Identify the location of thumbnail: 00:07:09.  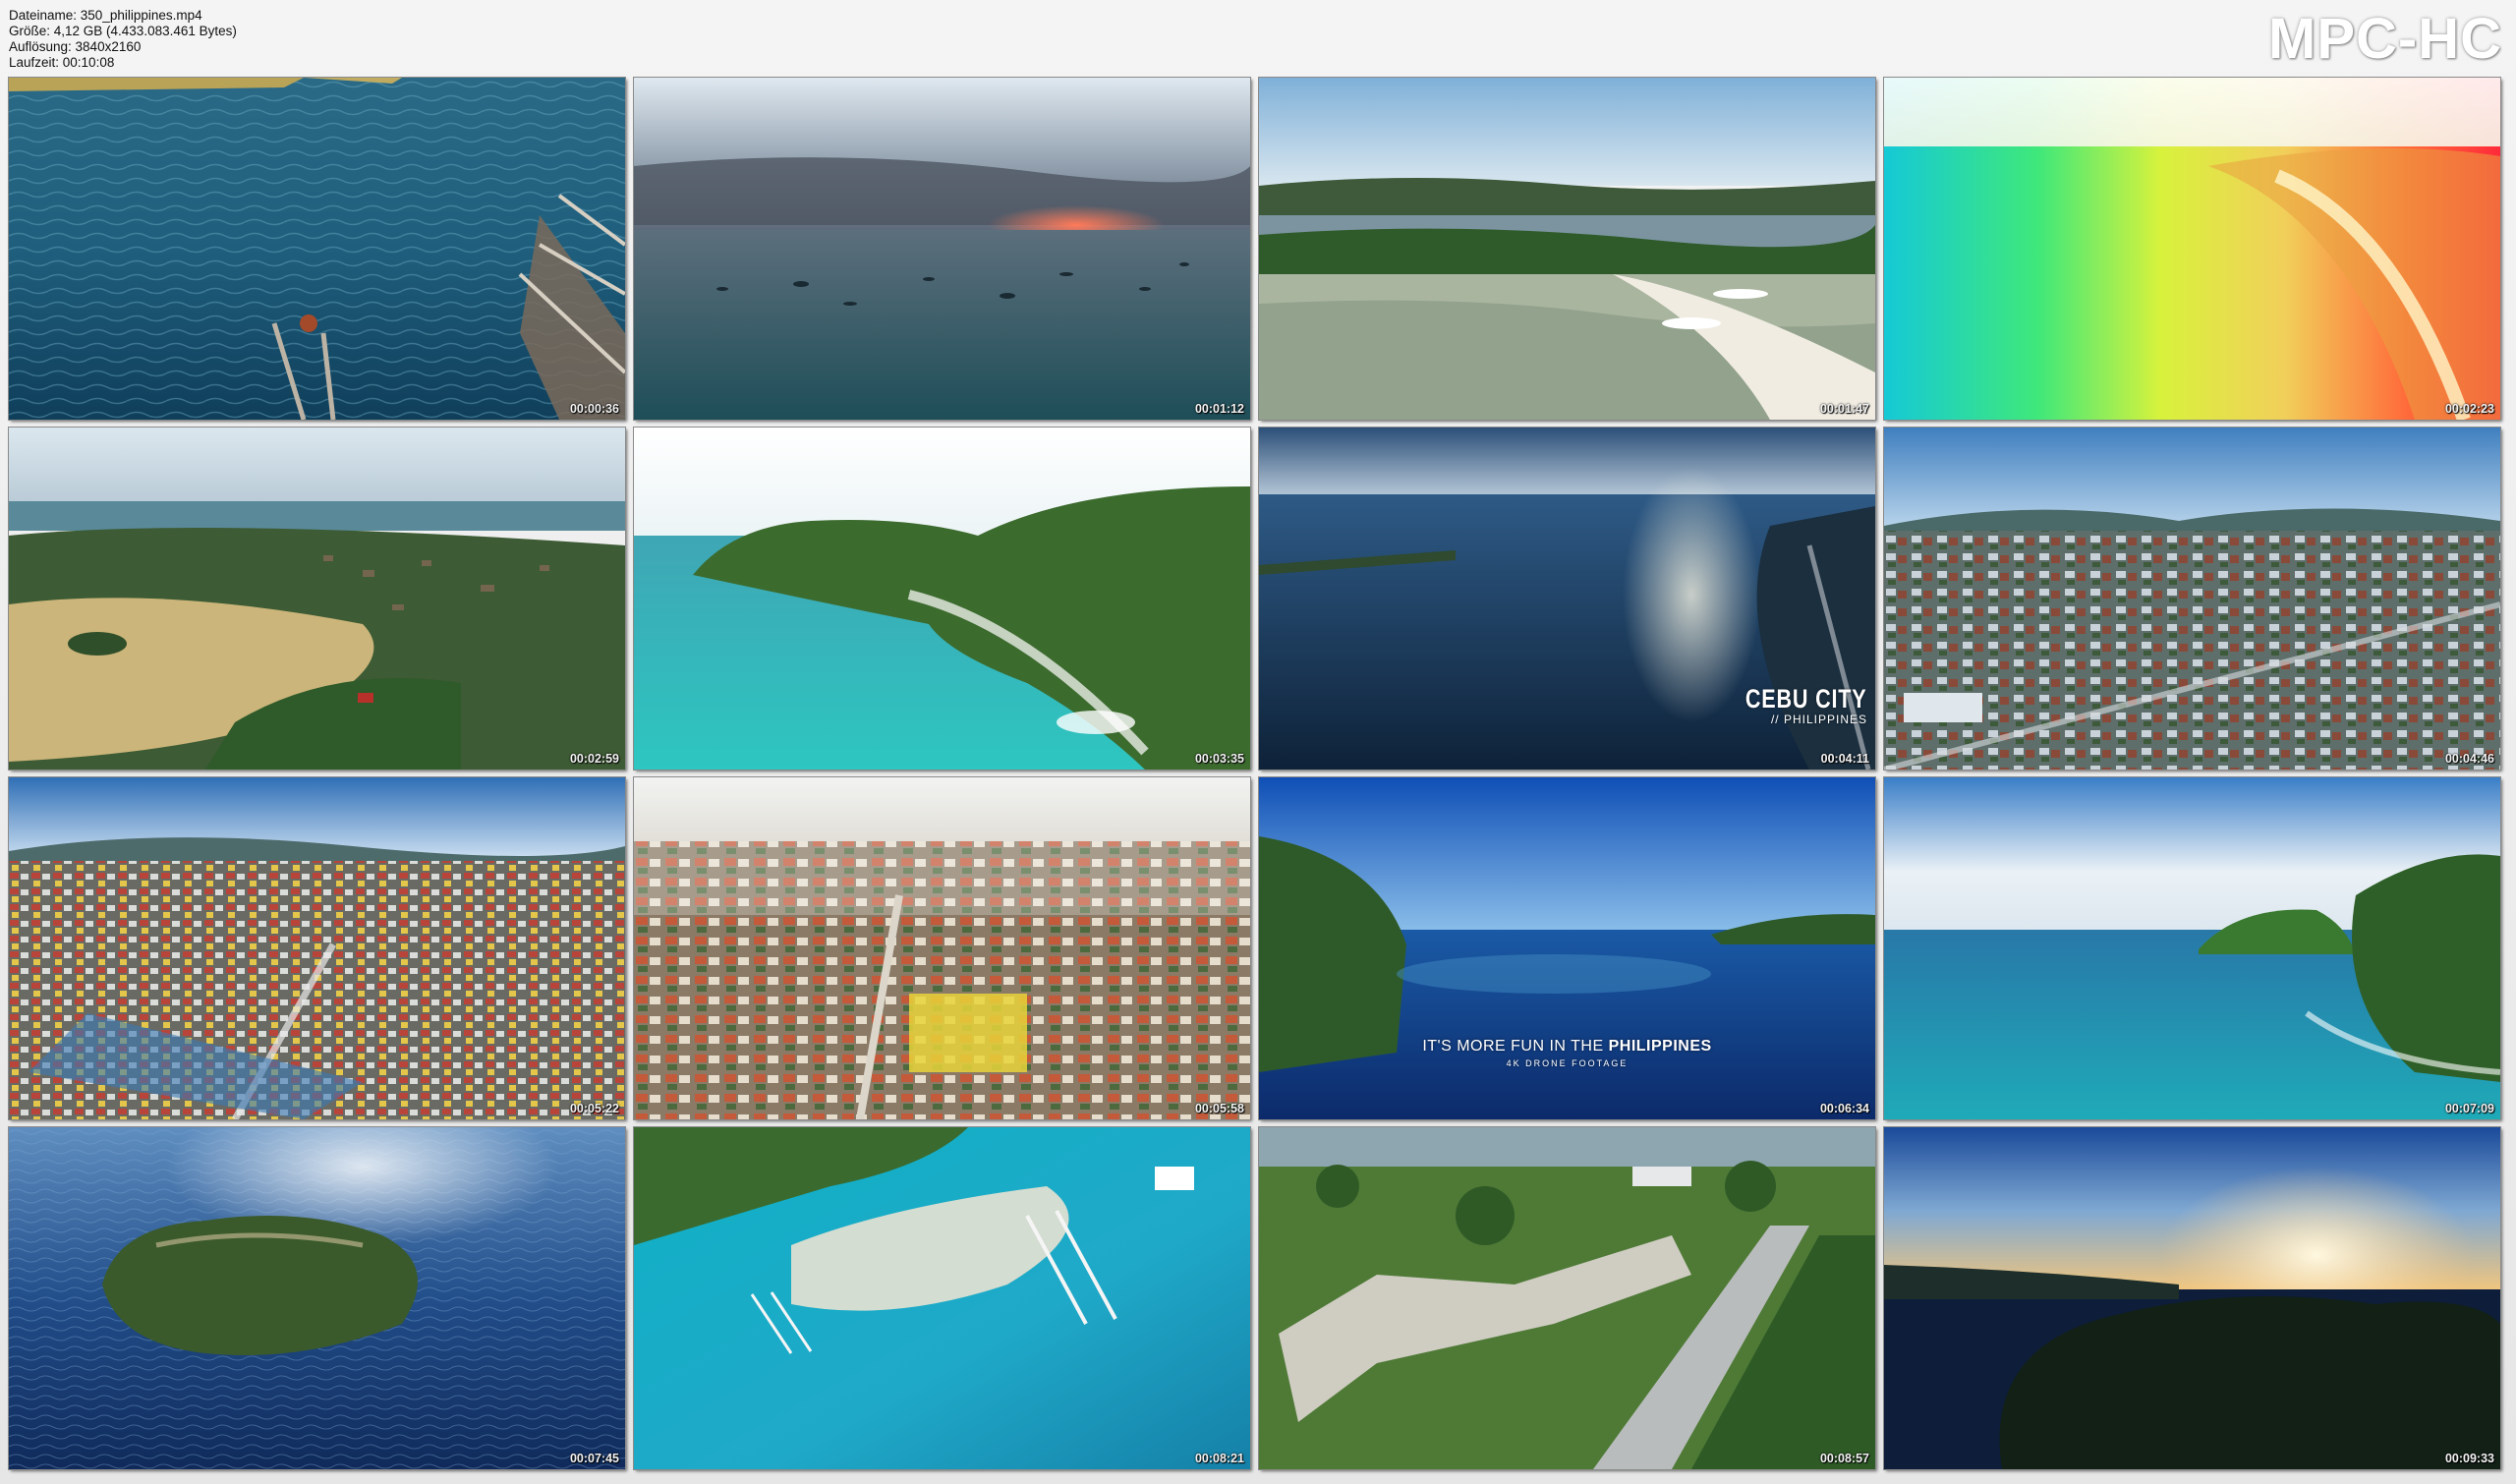
(2192, 948).